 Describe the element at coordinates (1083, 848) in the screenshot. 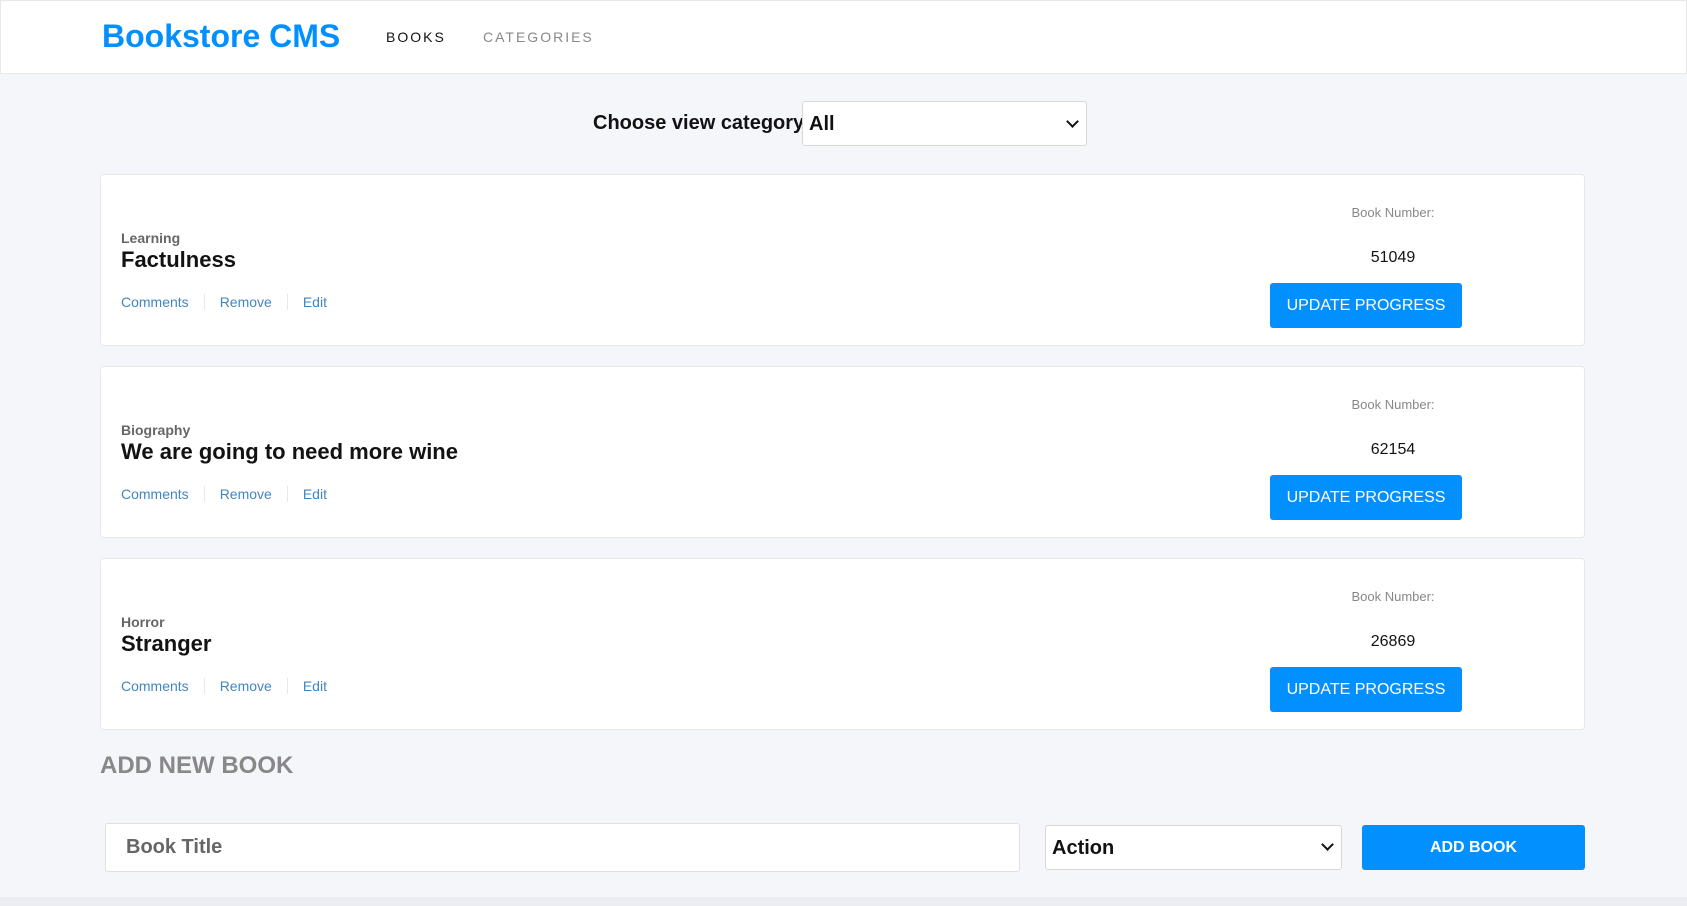

I see `category-selected-value: Action` at that location.